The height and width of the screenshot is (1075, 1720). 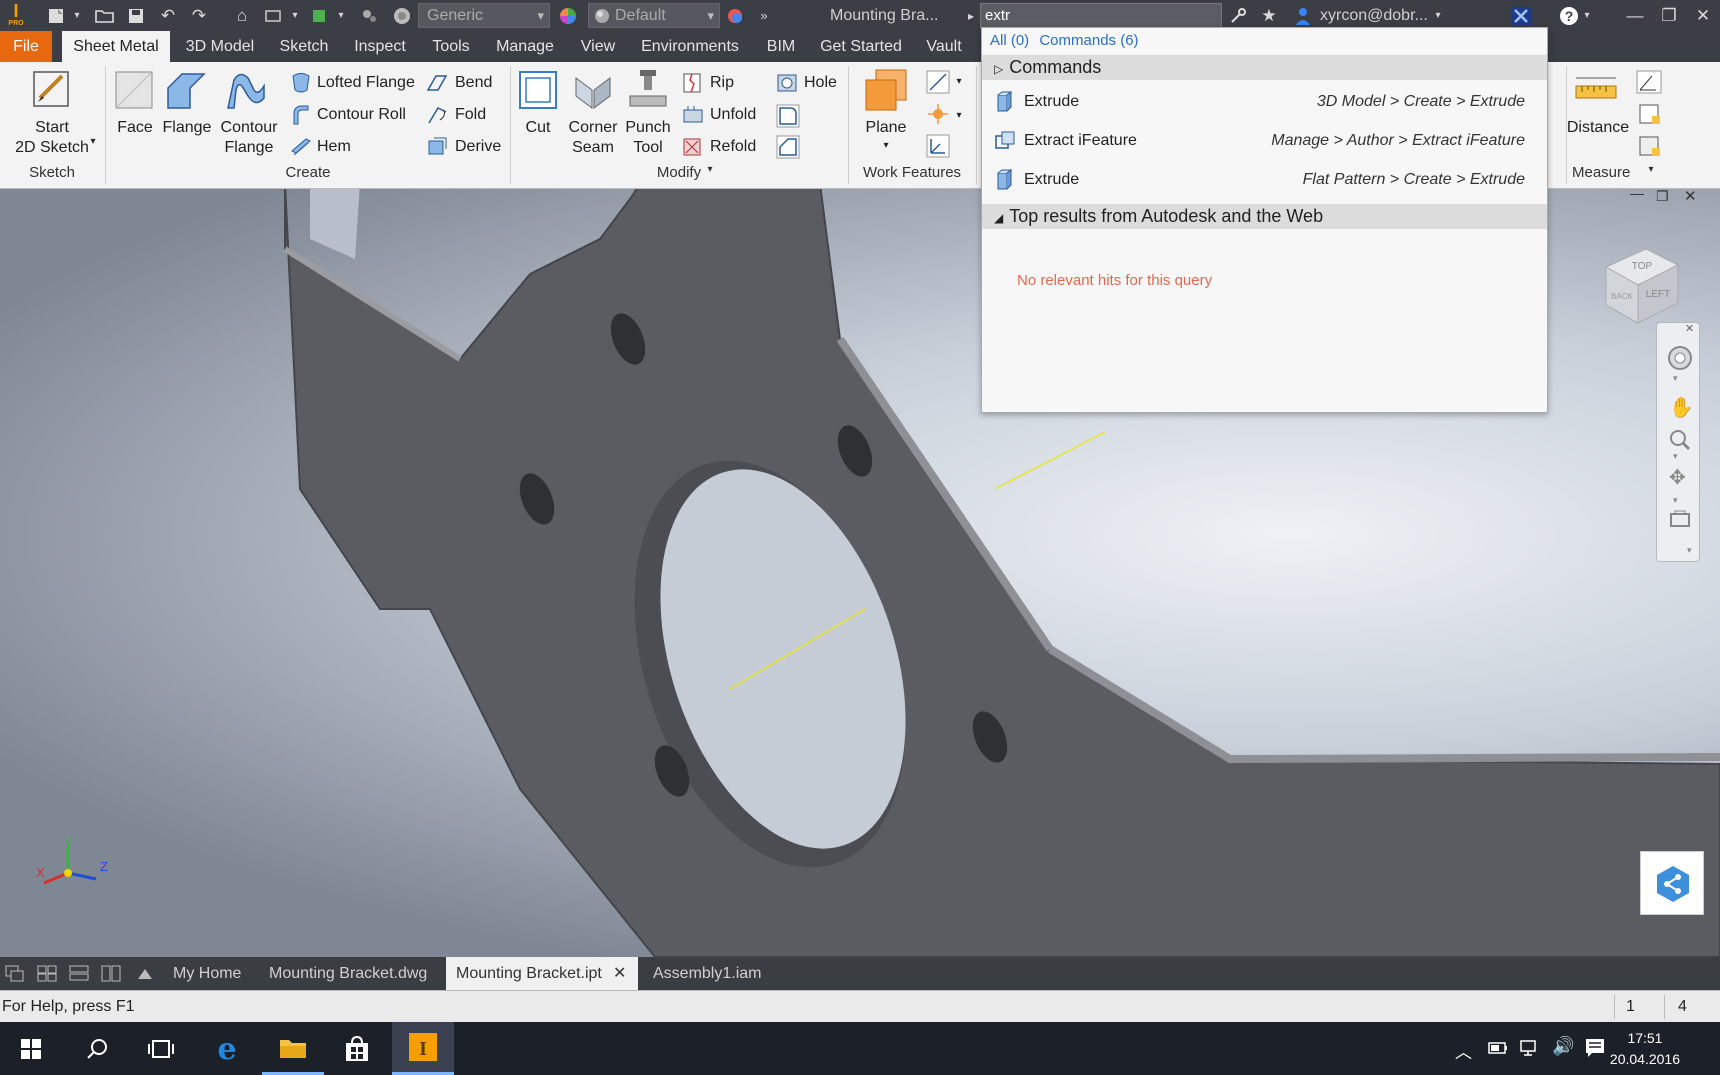 I want to click on measure-loop-icon, so click(x=1649, y=114).